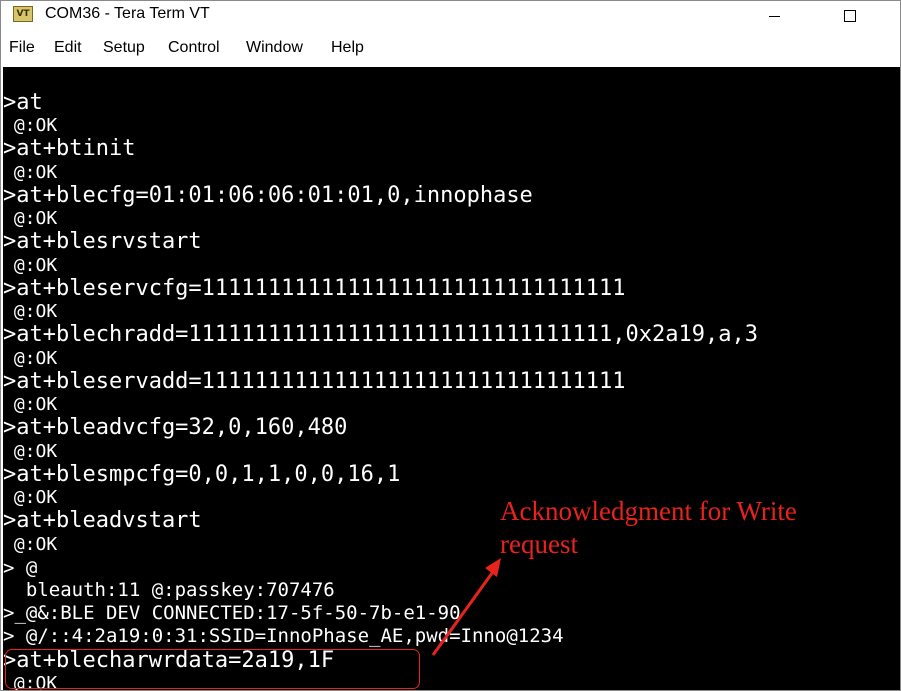 The width and height of the screenshot is (901, 691). I want to click on annotation-arrow, so click(466, 607).